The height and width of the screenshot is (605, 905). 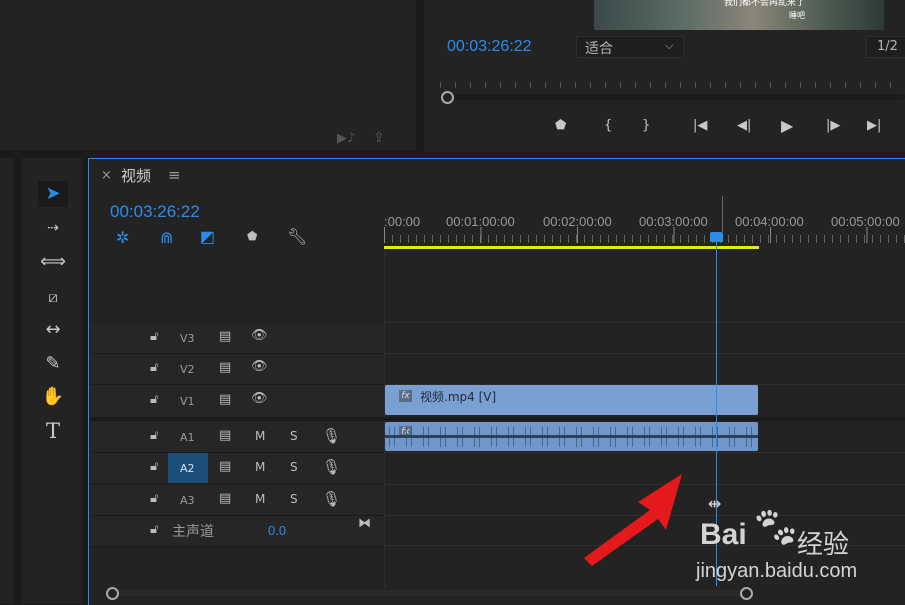 I want to click on audio-waveform-peaks, so click(x=571, y=437).